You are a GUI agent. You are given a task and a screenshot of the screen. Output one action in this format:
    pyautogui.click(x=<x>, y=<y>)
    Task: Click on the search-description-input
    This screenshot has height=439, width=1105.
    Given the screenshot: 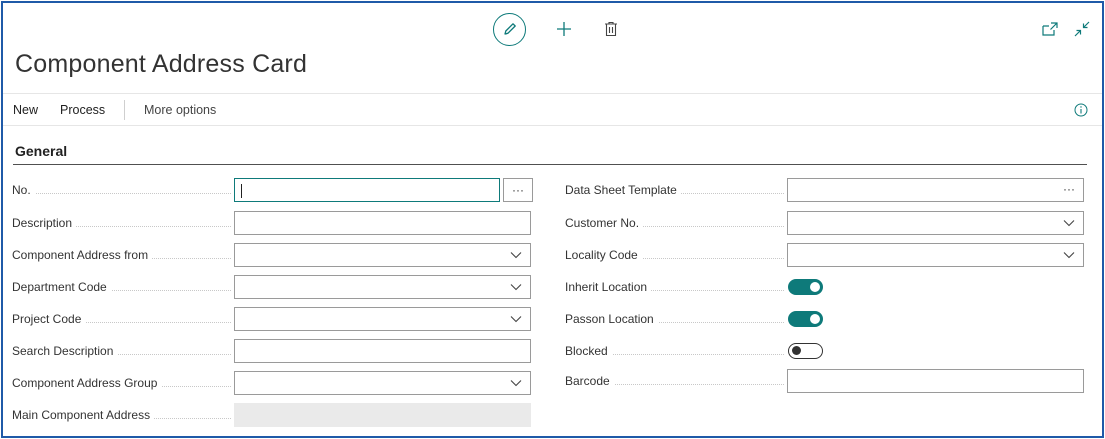 What is the action you would take?
    pyautogui.click(x=382, y=351)
    